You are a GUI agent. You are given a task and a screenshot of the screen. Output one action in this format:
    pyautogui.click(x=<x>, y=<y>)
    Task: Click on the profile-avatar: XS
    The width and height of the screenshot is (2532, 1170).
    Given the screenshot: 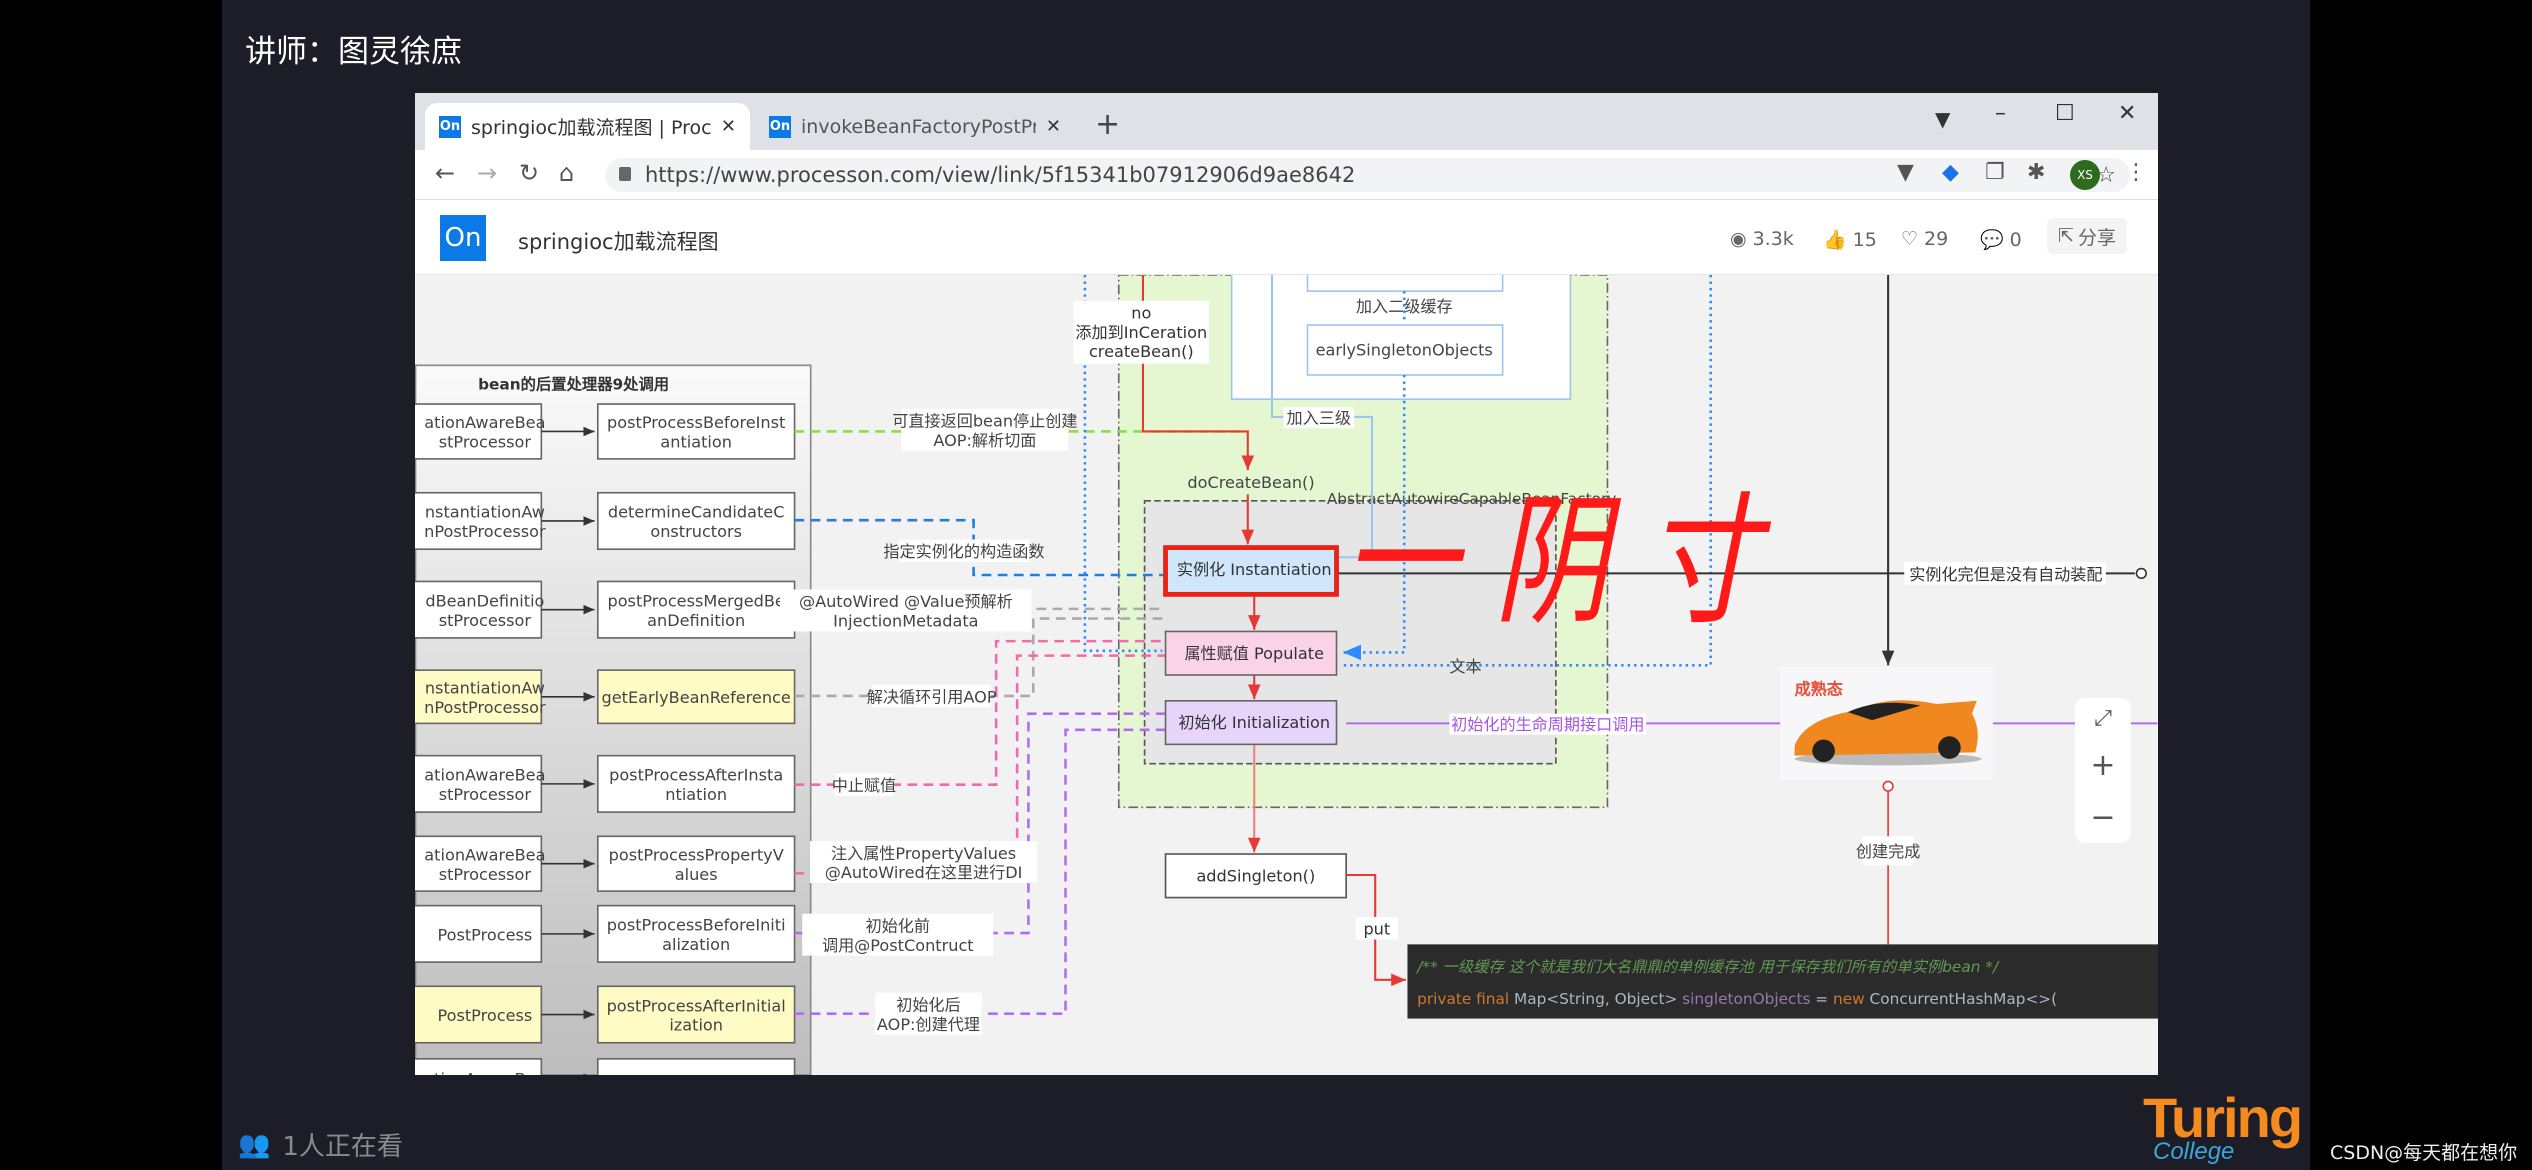 What is the action you would take?
    pyautogui.click(x=2085, y=175)
    